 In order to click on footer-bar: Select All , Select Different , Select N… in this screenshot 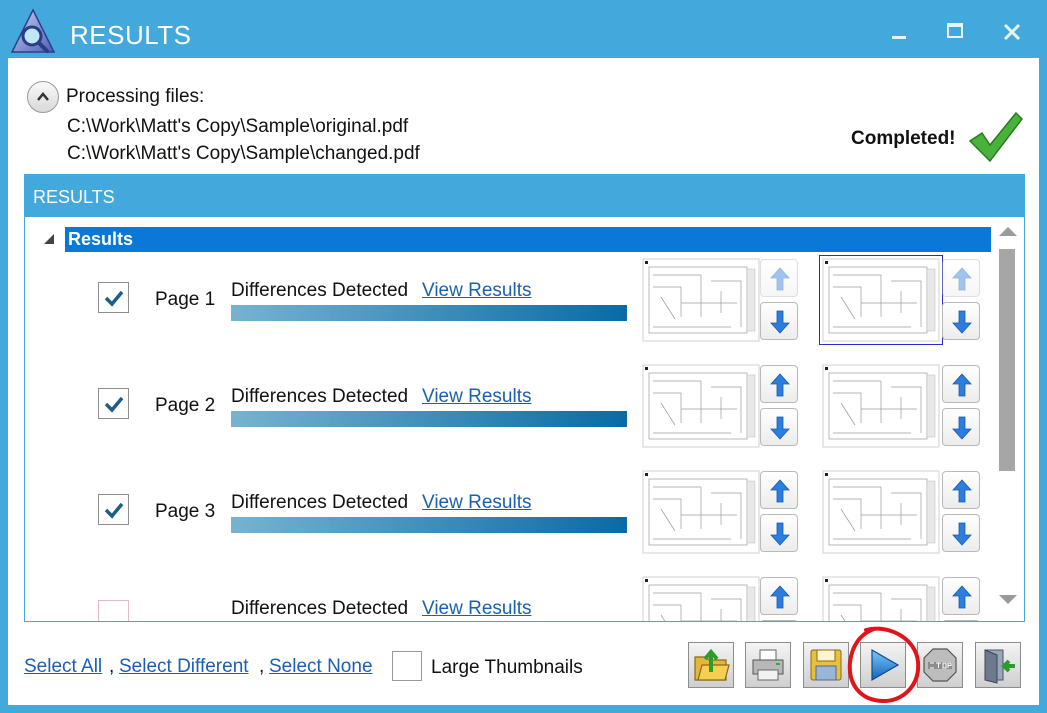, I will do `click(523, 664)`.